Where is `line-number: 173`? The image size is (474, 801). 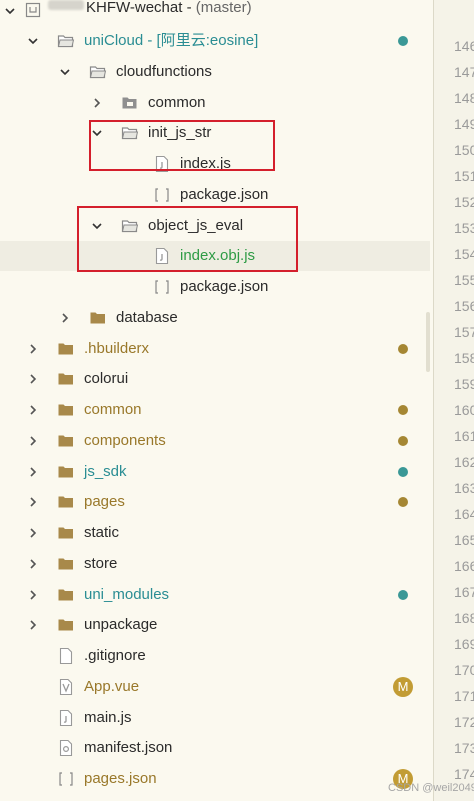 line-number: 173 is located at coordinates (464, 748).